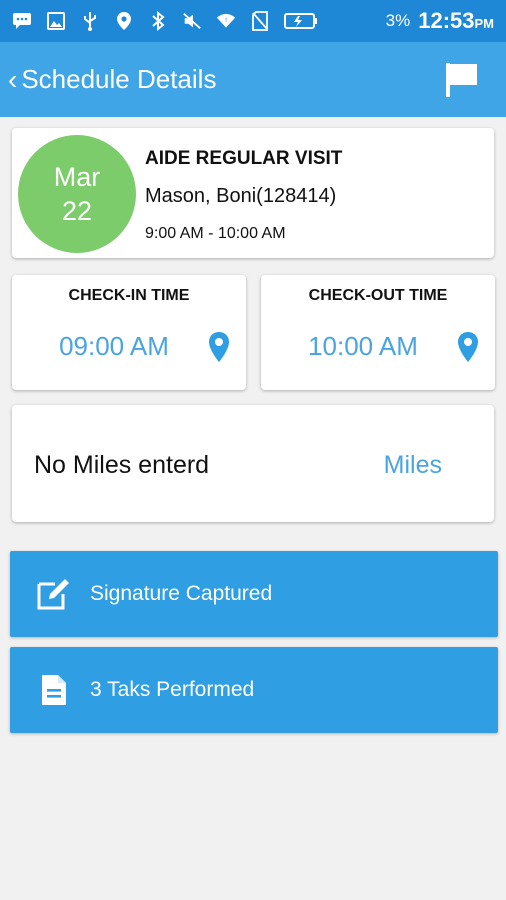 The height and width of the screenshot is (900, 506). I want to click on check-out-card: CHECK-OUT TIME 10:00 AM, so click(378, 332).